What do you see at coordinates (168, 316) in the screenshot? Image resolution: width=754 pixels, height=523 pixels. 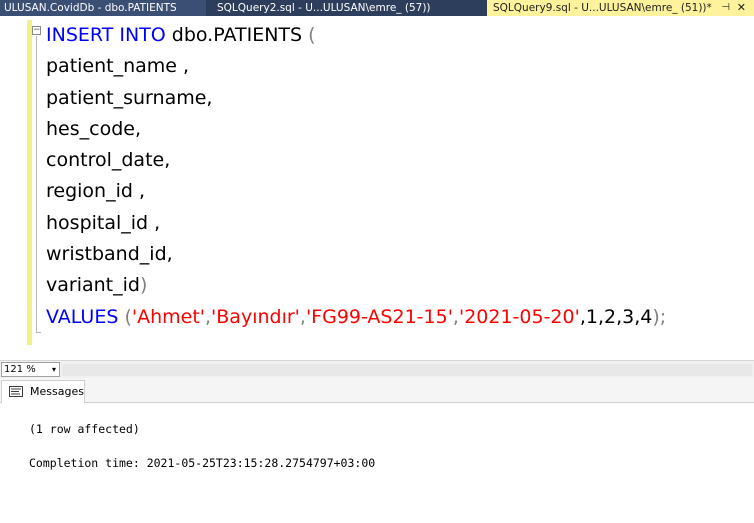 I see `string-literal: 'Ahmet'` at bounding box center [168, 316].